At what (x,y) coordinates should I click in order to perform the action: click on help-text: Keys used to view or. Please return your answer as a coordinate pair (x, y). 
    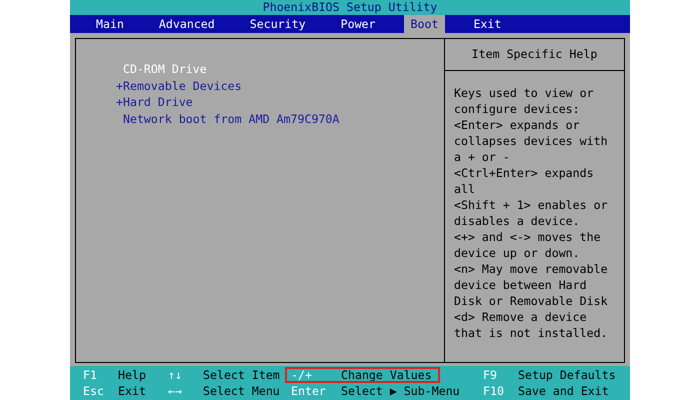
    Looking at the image, I should click on (524, 93).